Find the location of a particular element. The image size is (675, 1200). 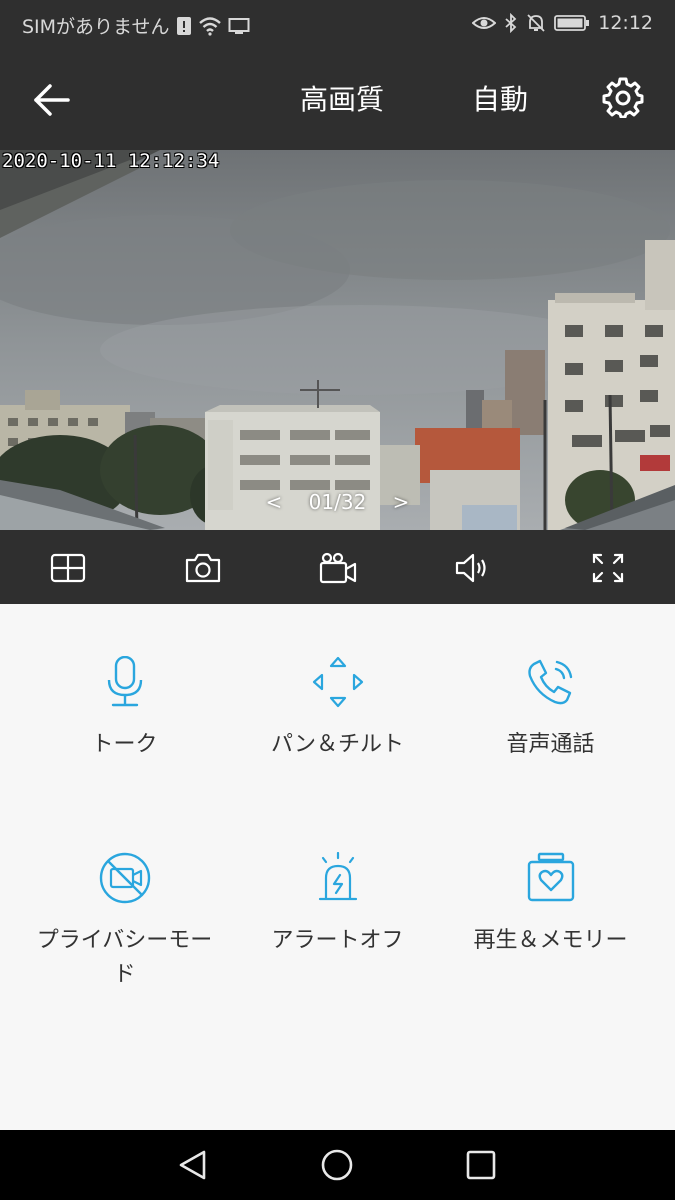

status-bar: SIMがありません 12:12 is located at coordinates (337, 24).